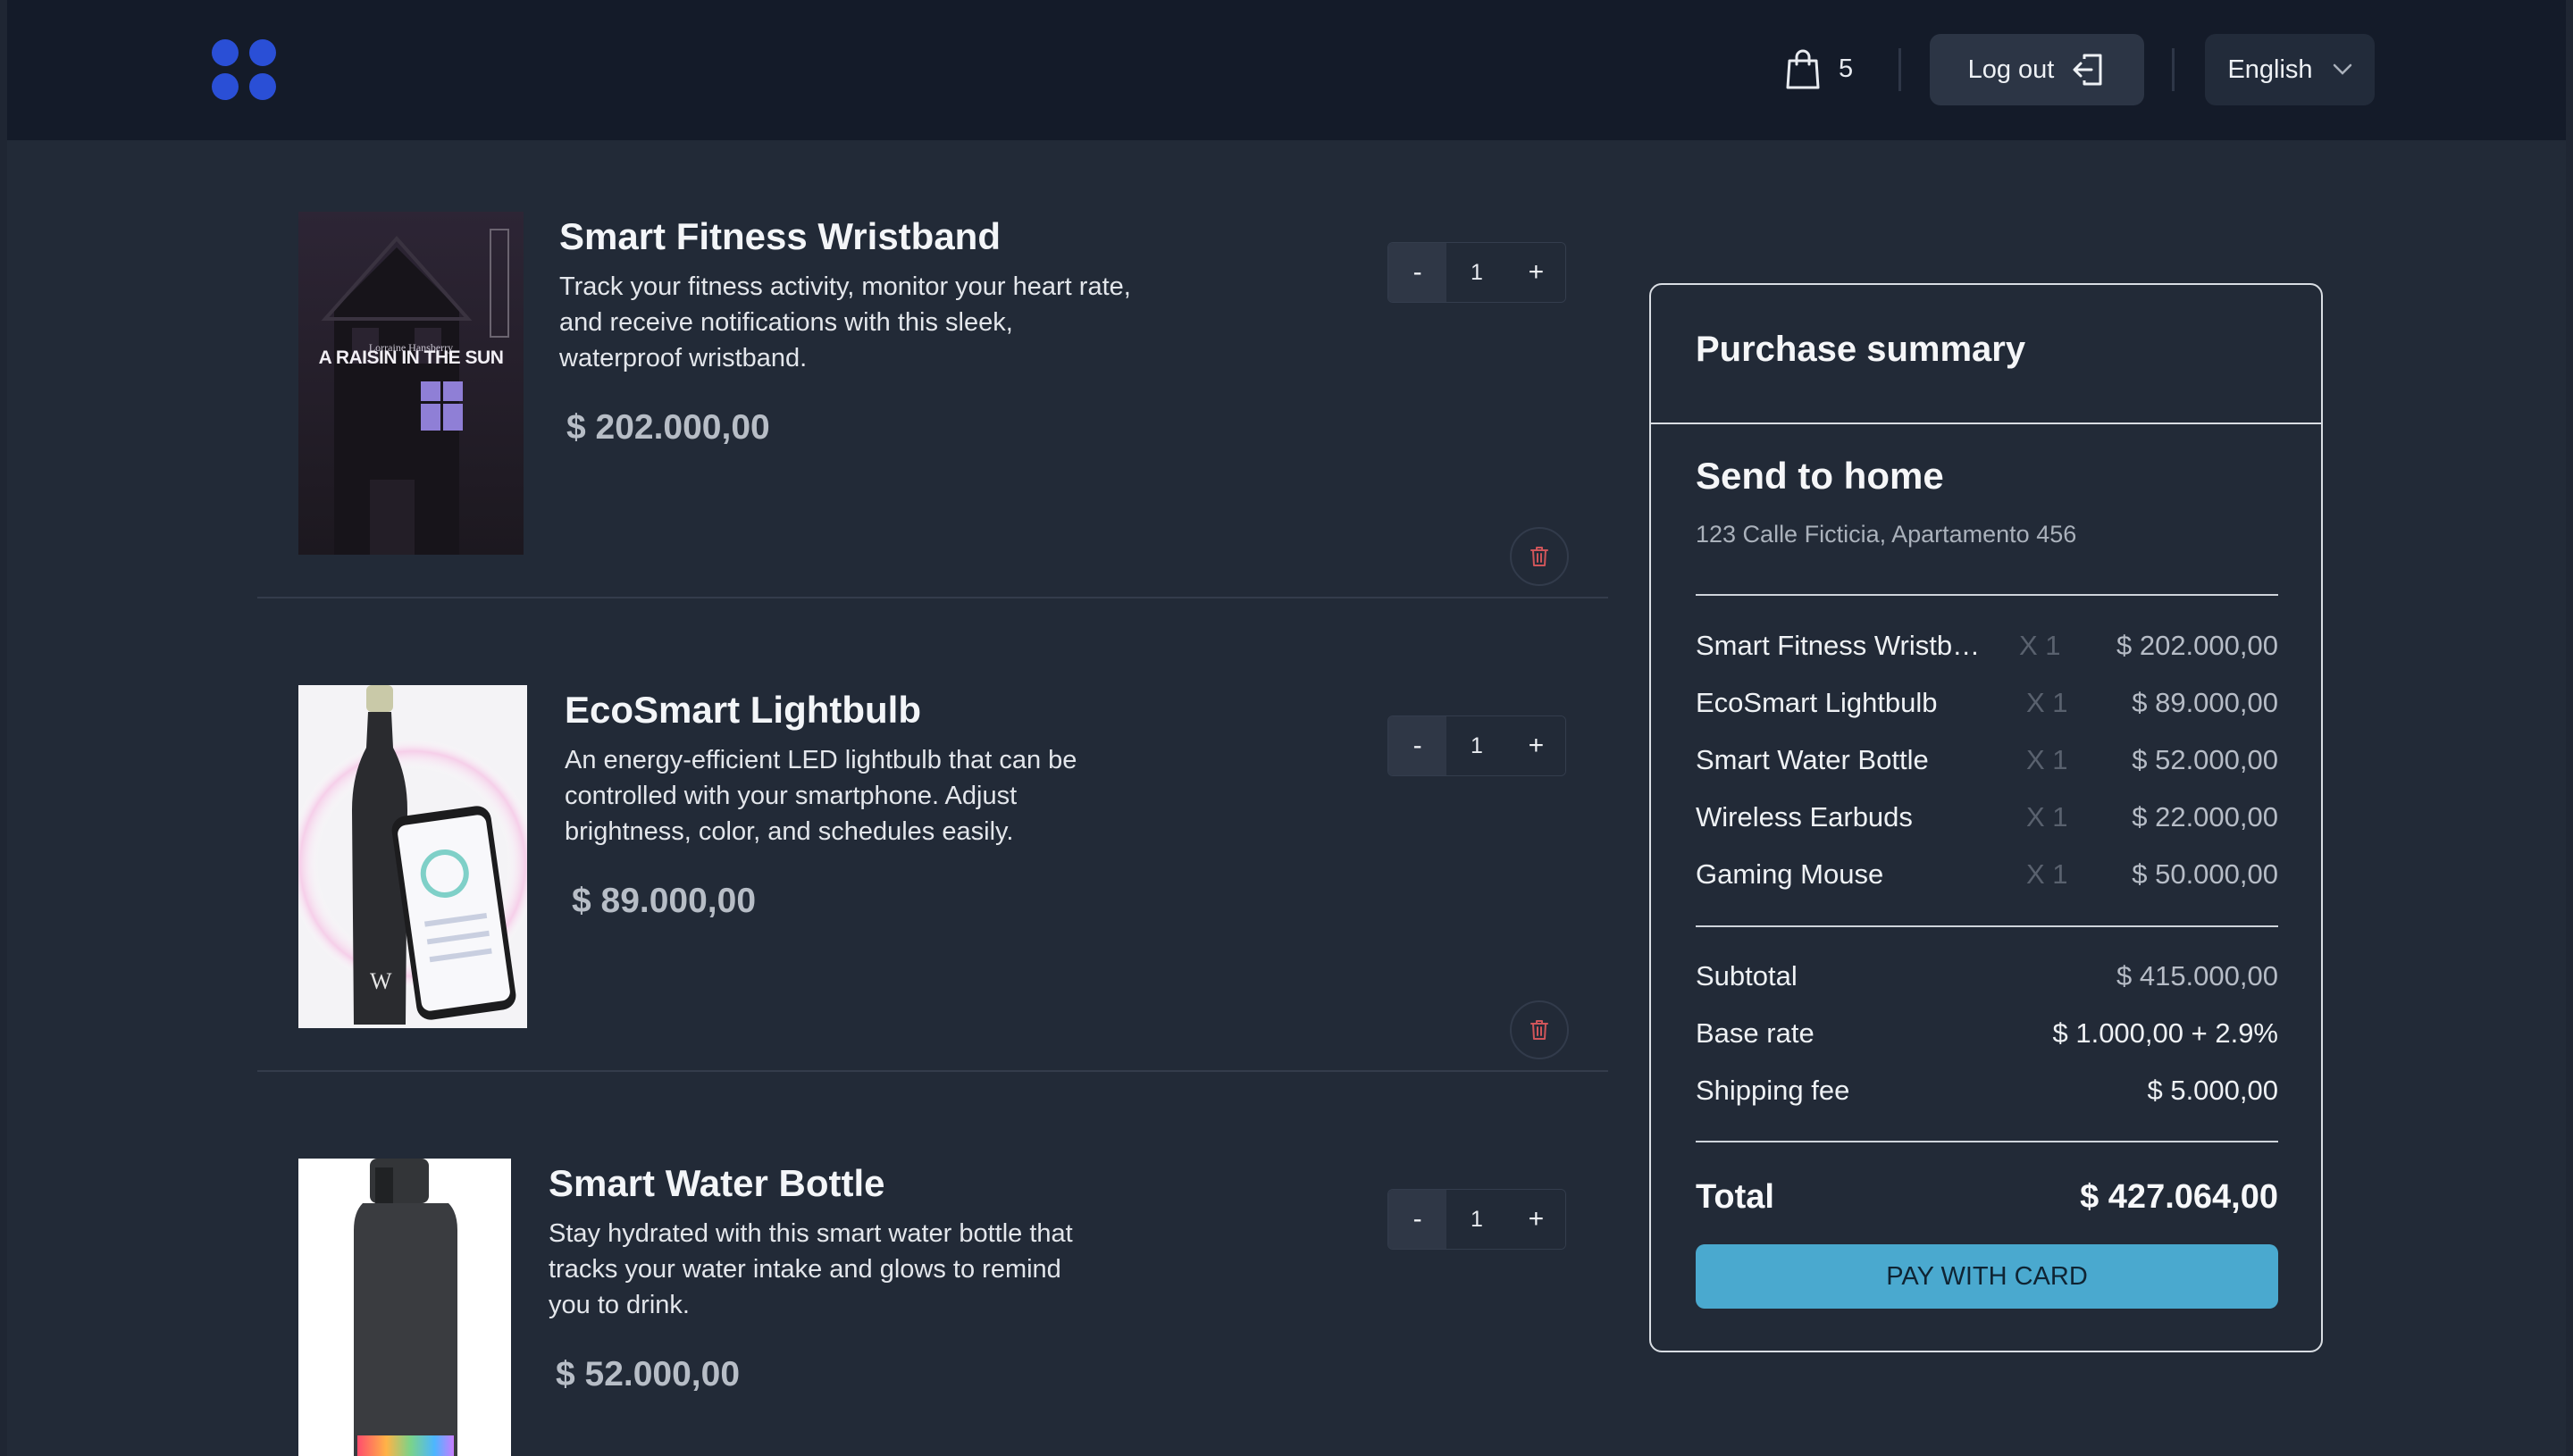 The image size is (2573, 1456). I want to click on line-item-price: $ 89.000,00, so click(2205, 702).